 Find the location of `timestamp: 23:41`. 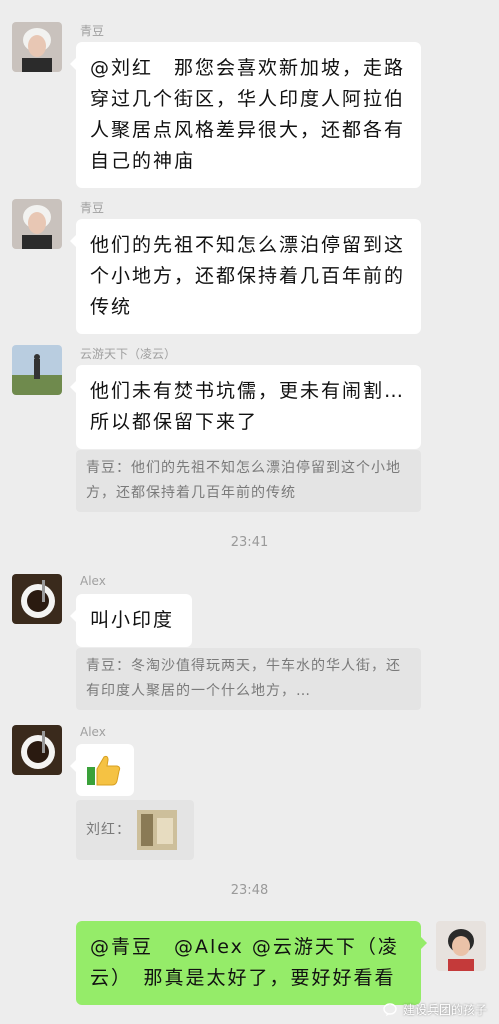

timestamp: 23:41 is located at coordinates (249, 542).